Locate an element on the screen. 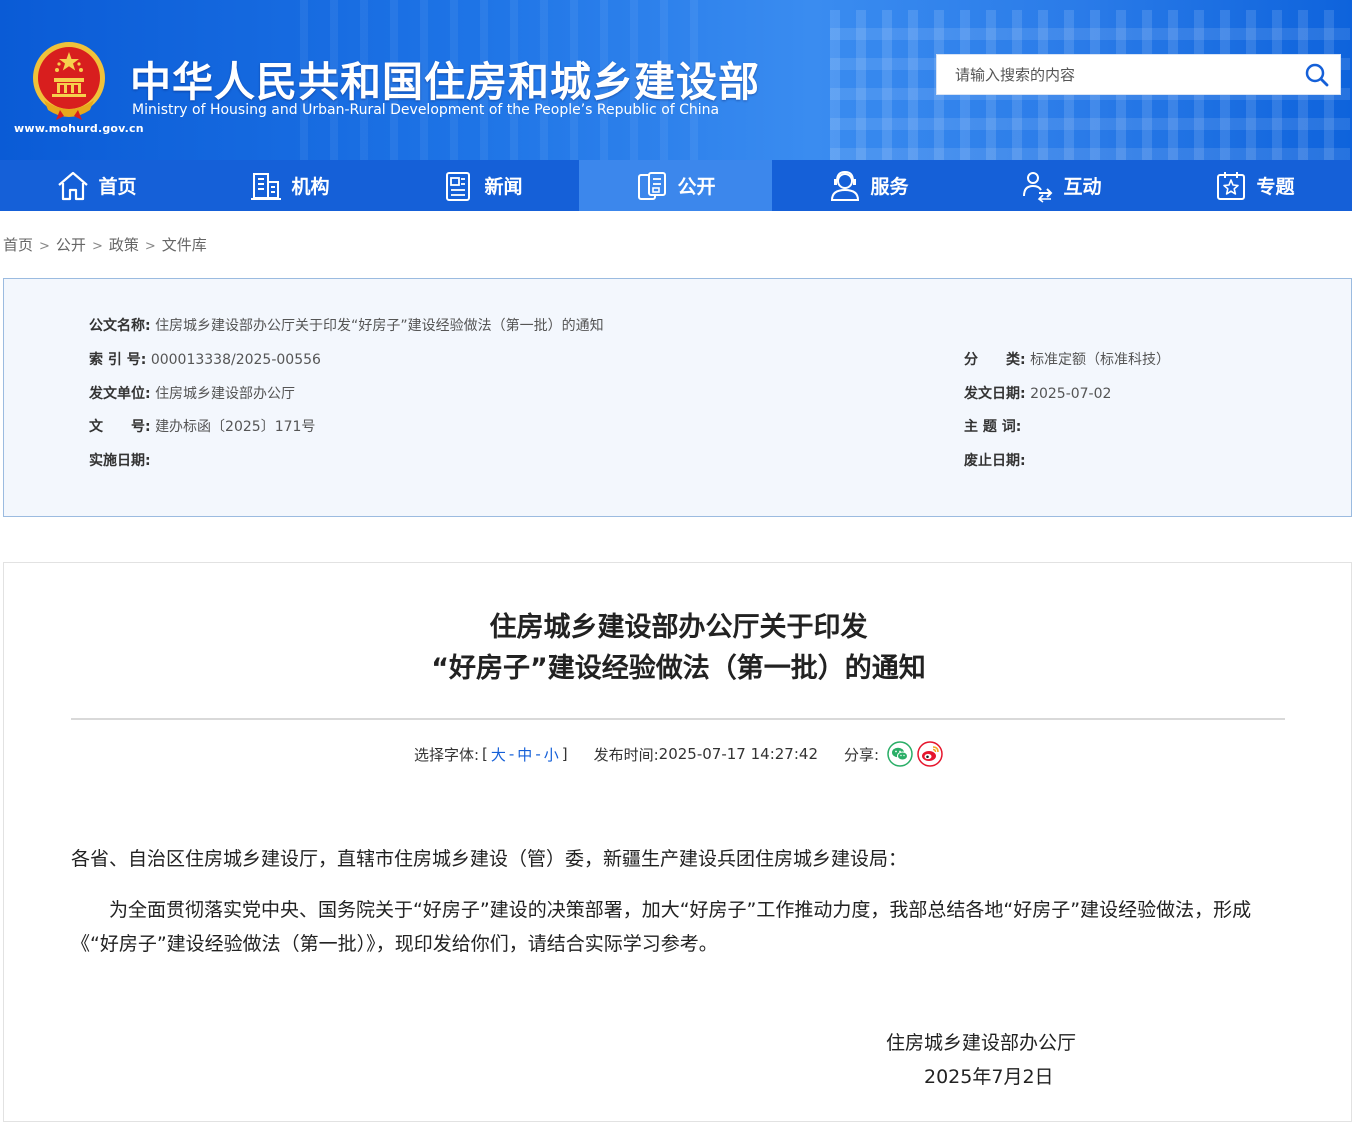 The image size is (1352, 1122). building-icon is located at coordinates (266, 186).